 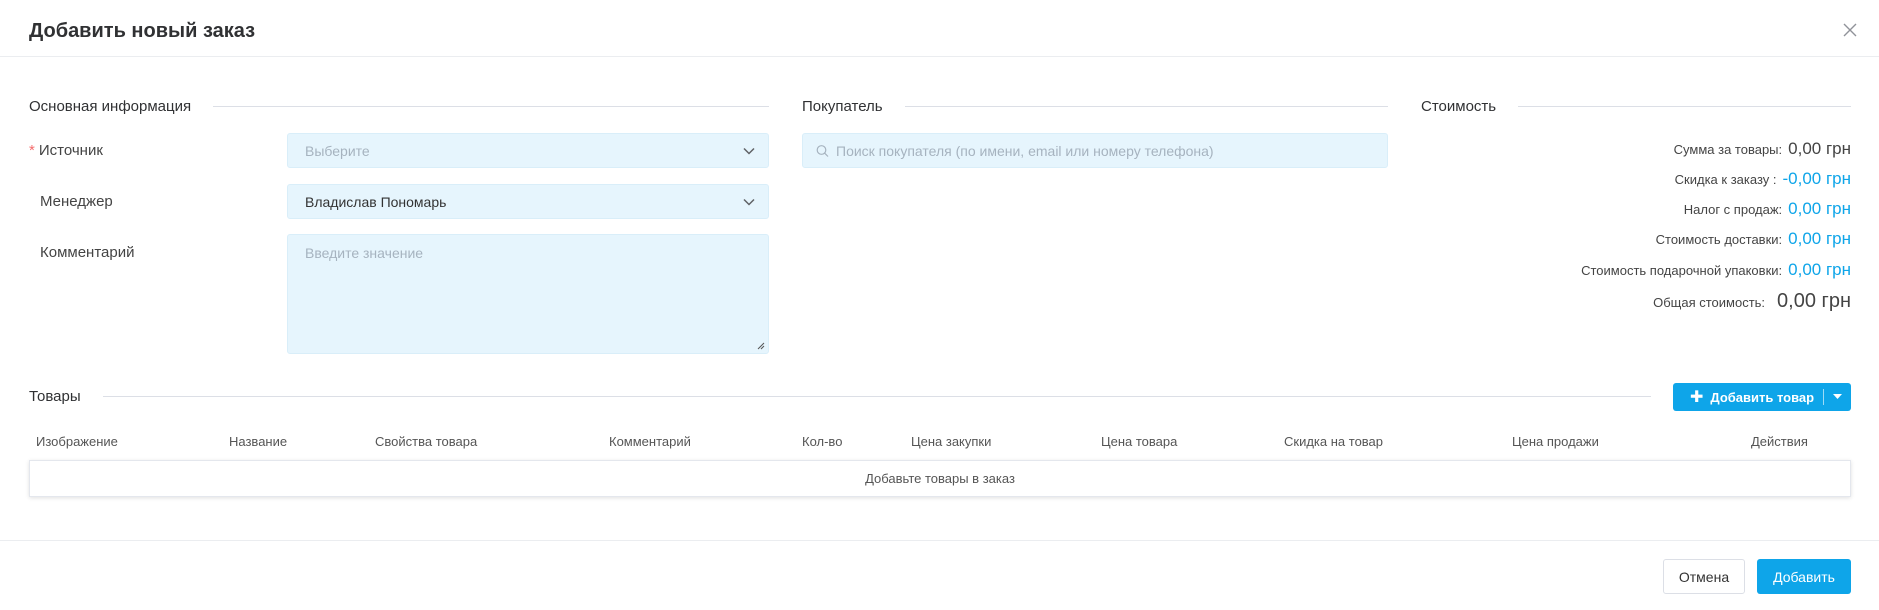 I want to click on manager-label: Менеджер, so click(x=76, y=201).